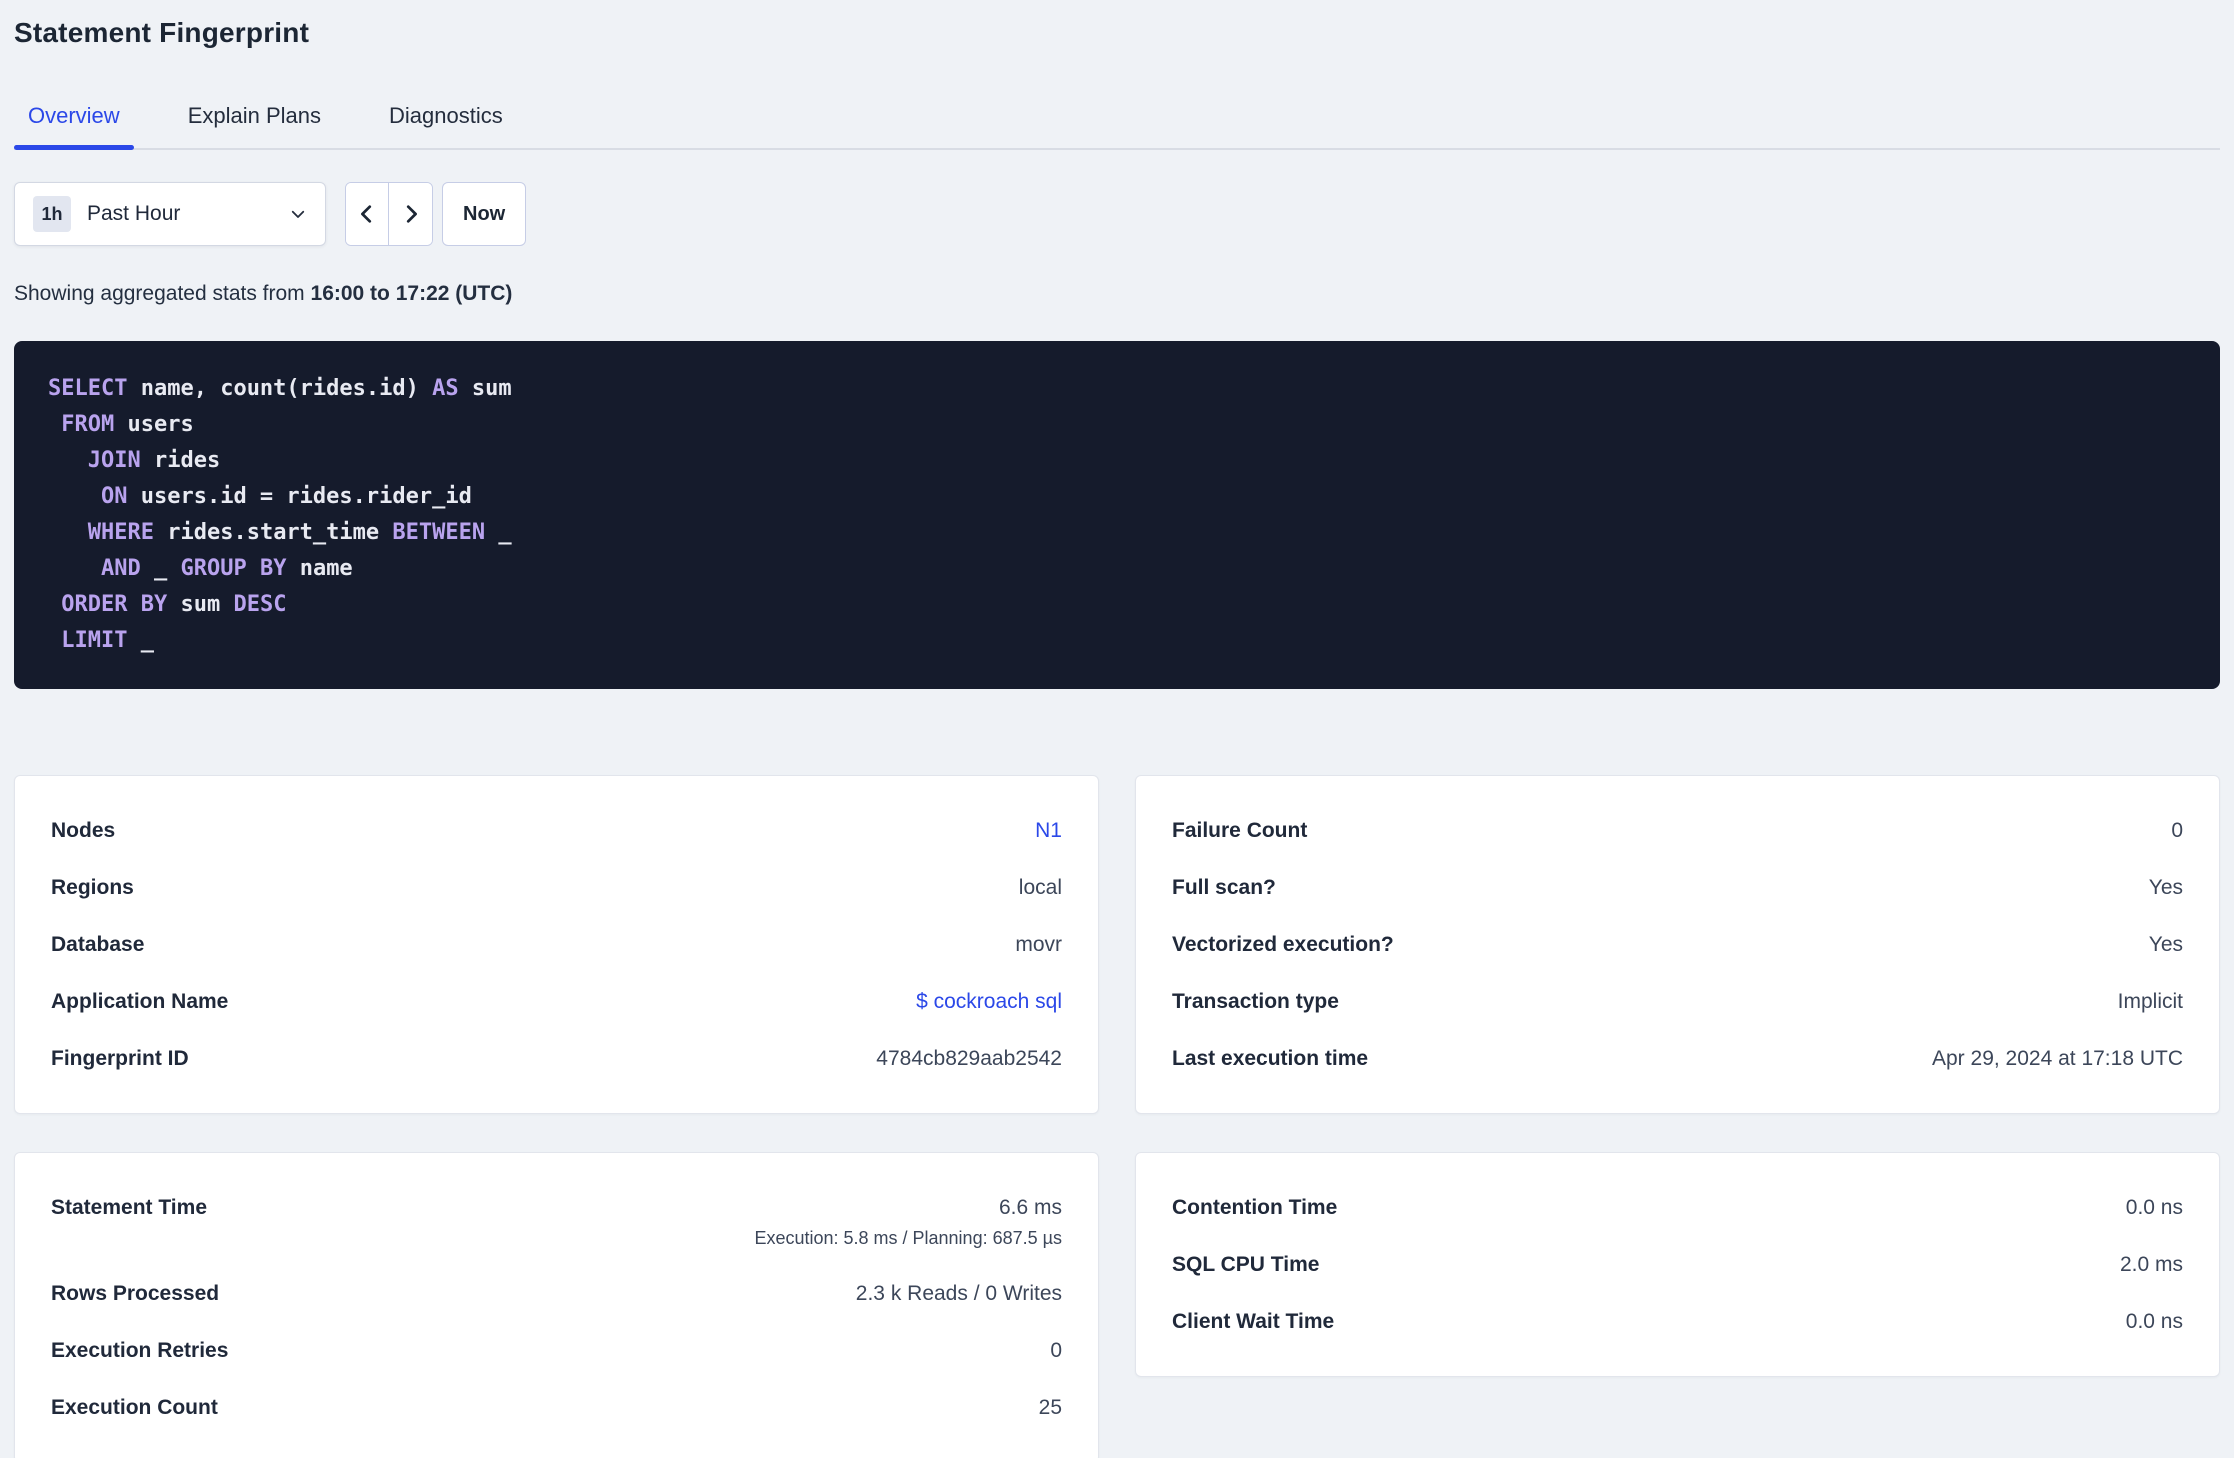 The width and height of the screenshot is (2234, 1458). I want to click on tab-bar: Overview Explain Plans Diagnostics, so click(1117, 126).